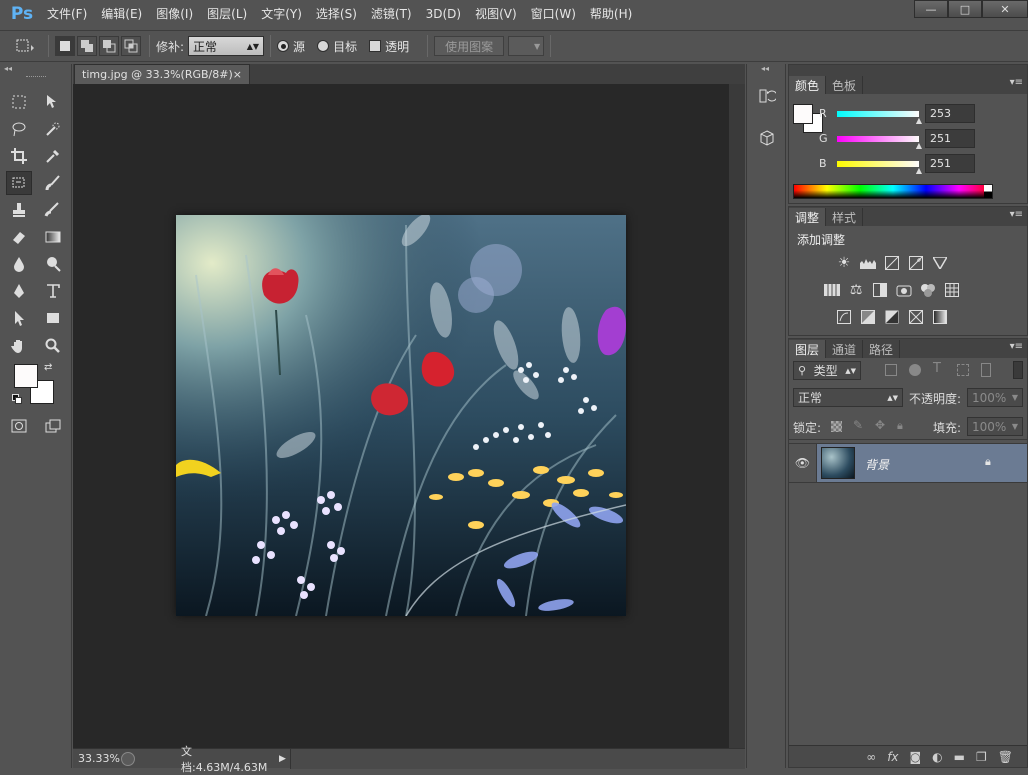 The image size is (1028, 775). What do you see at coordinates (986, 370) in the screenshot?
I see `filter-smart-object-icon` at bounding box center [986, 370].